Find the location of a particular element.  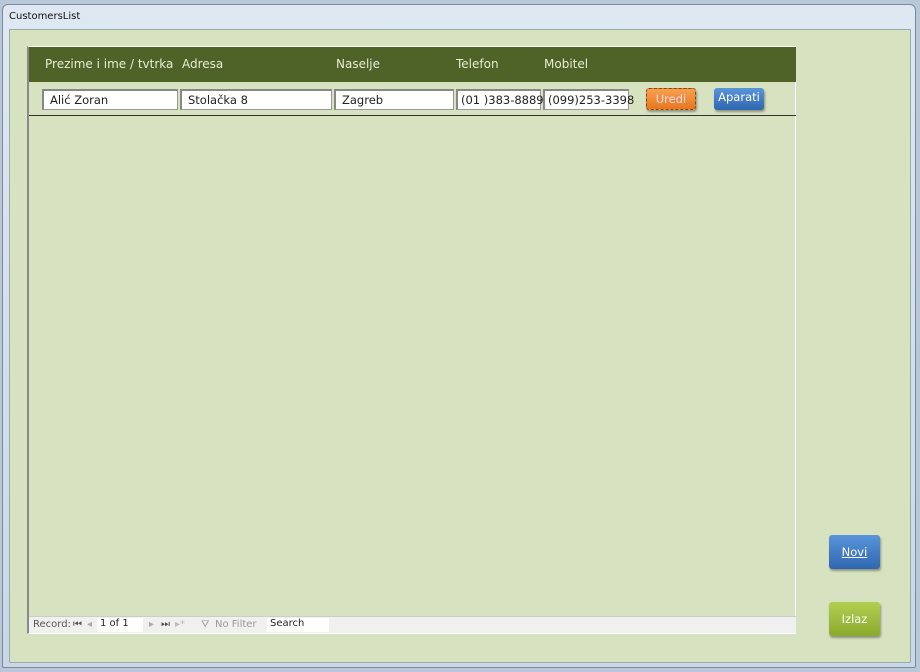

header-name: Prezime i ime / tvtrka is located at coordinates (109, 64).